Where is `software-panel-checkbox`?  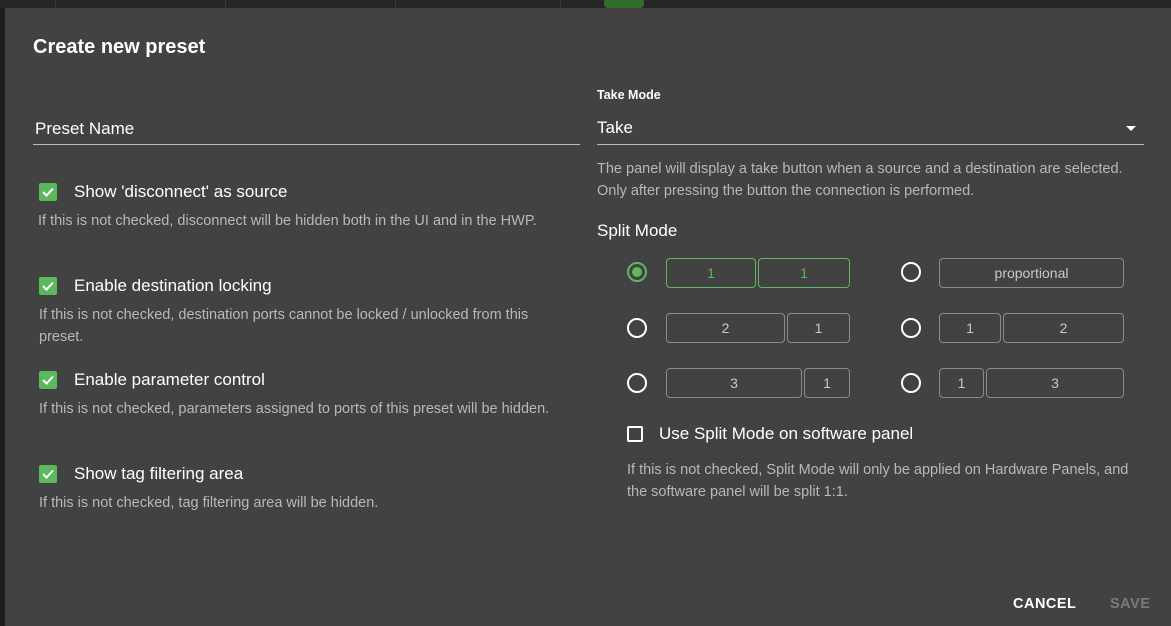
software-panel-checkbox is located at coordinates (635, 434).